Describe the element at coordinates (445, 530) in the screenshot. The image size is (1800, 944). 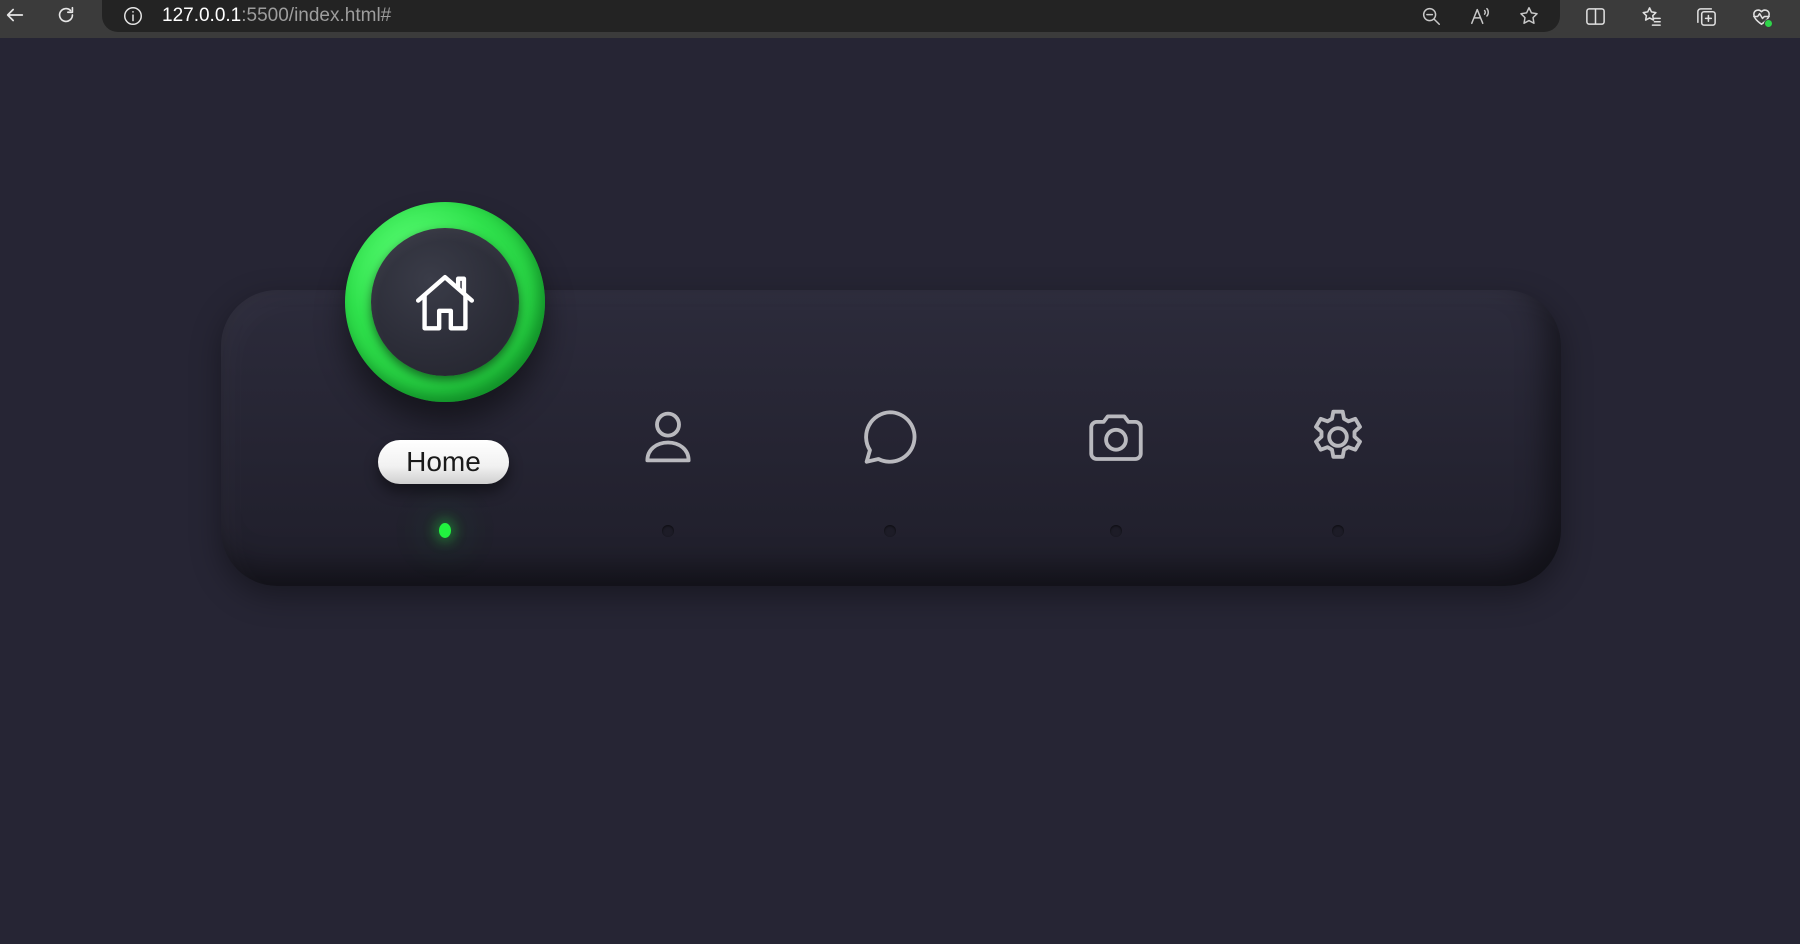
I see `nav-active-indicator-dot` at that location.